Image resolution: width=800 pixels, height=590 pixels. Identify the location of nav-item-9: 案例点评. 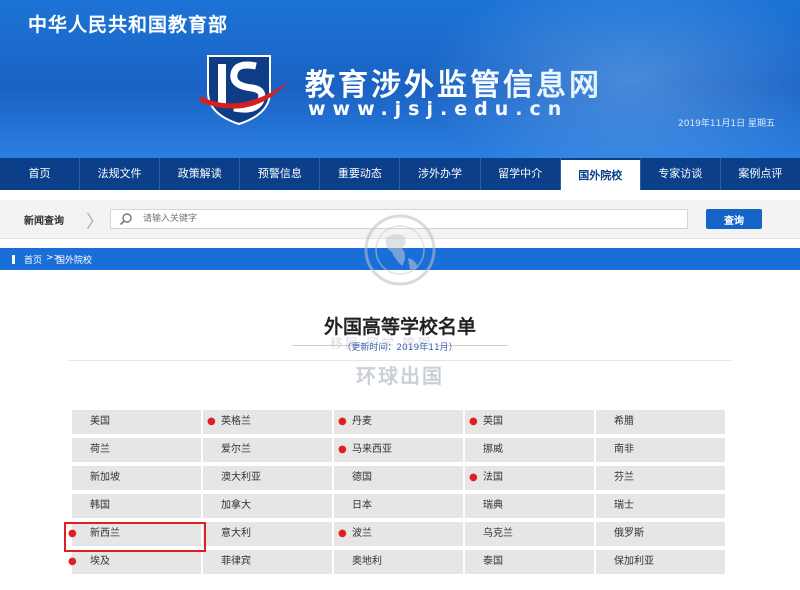
(760, 174).